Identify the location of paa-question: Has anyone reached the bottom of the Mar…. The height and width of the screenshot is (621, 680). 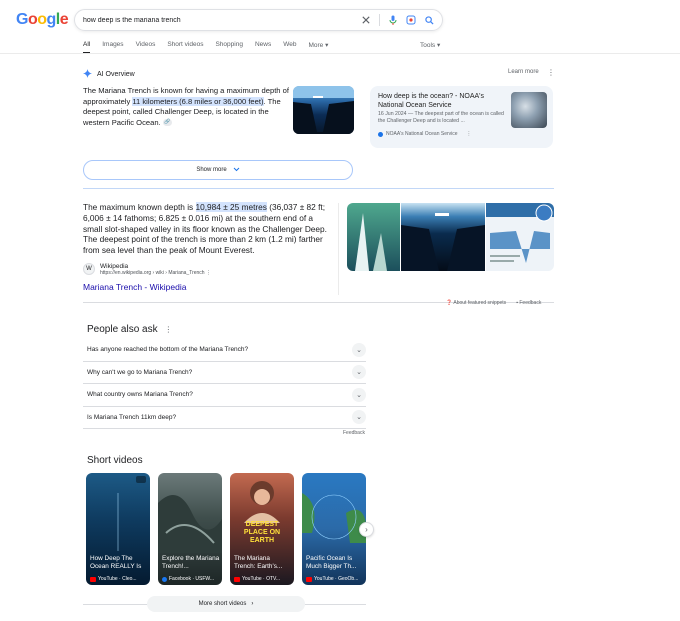
(224, 350).